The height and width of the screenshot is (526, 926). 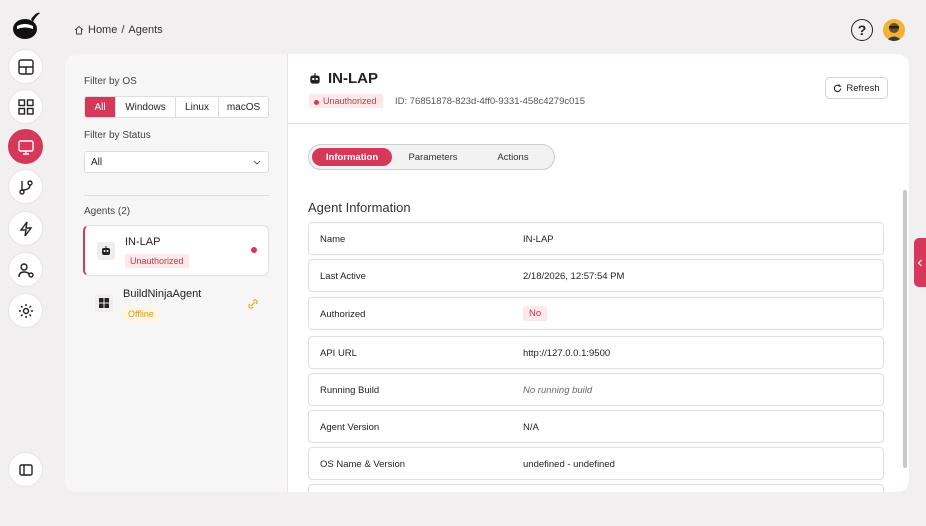 I want to click on refresh-button: Refresh, so click(x=856, y=88).